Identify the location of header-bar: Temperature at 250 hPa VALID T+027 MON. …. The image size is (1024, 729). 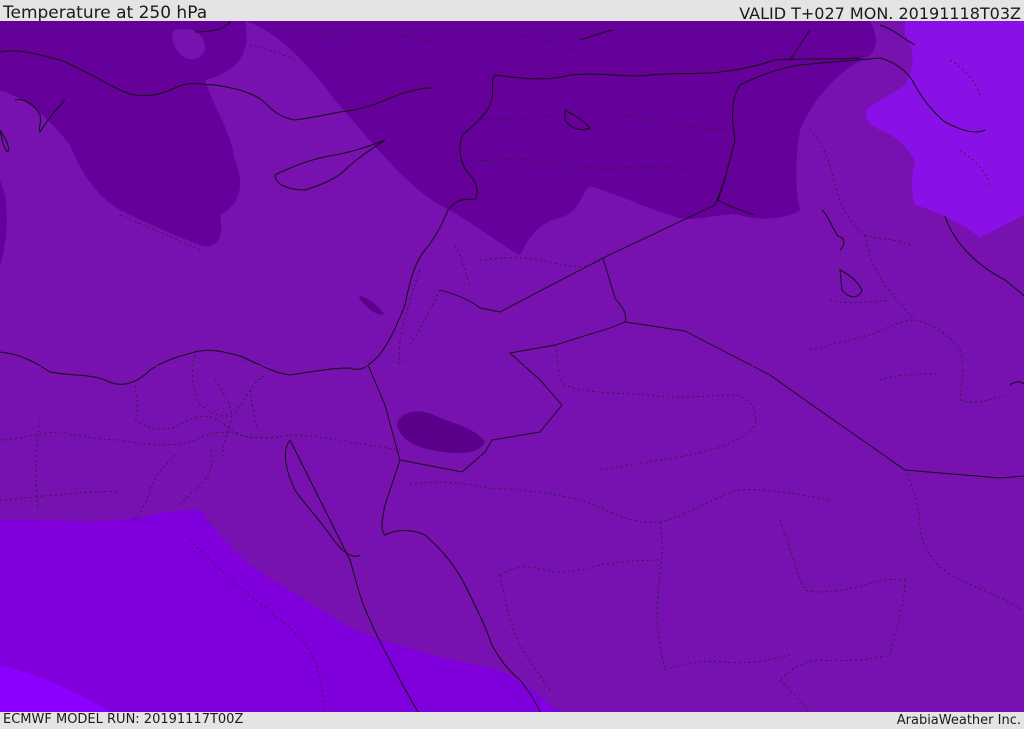
(512, 11).